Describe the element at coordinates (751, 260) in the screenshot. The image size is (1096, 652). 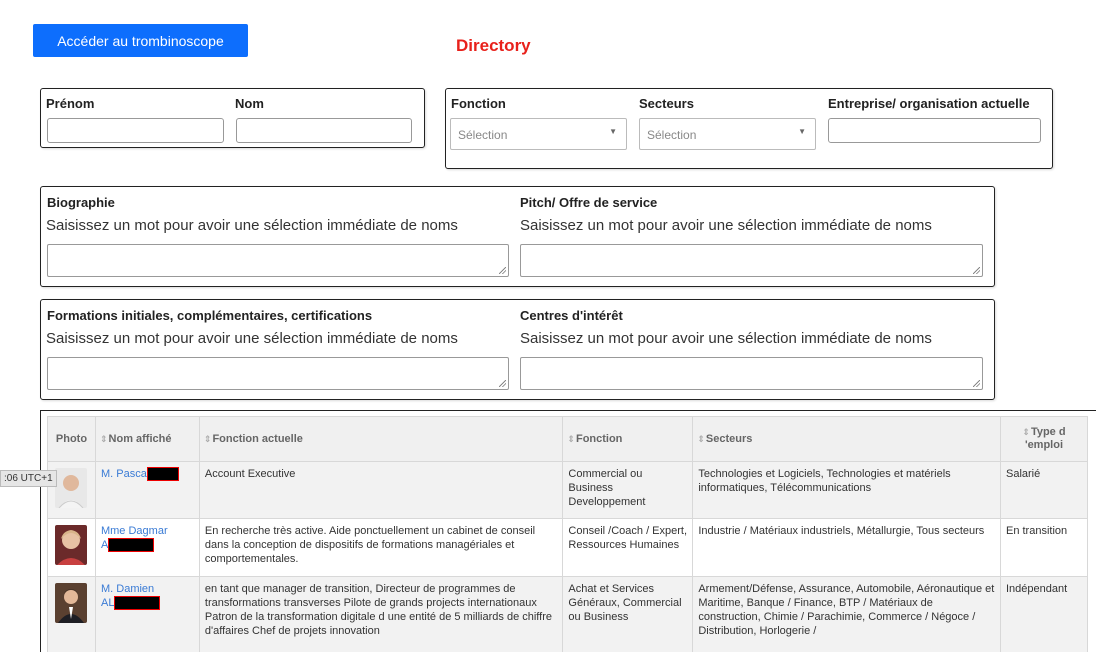
I see `pitch-textarea` at that location.